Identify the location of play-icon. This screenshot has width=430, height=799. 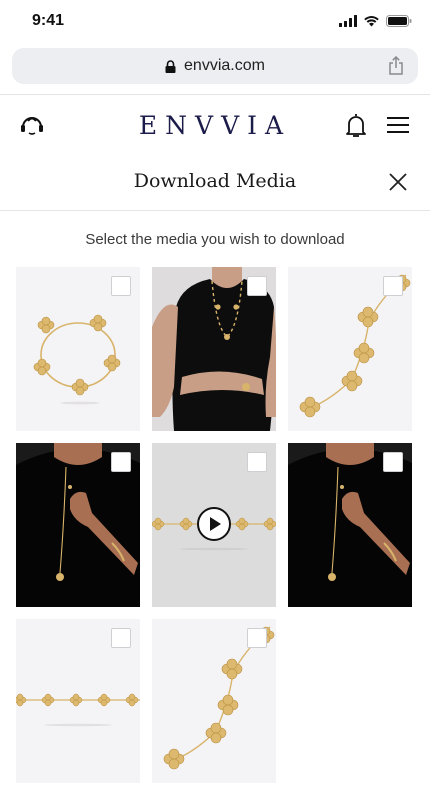
(214, 524).